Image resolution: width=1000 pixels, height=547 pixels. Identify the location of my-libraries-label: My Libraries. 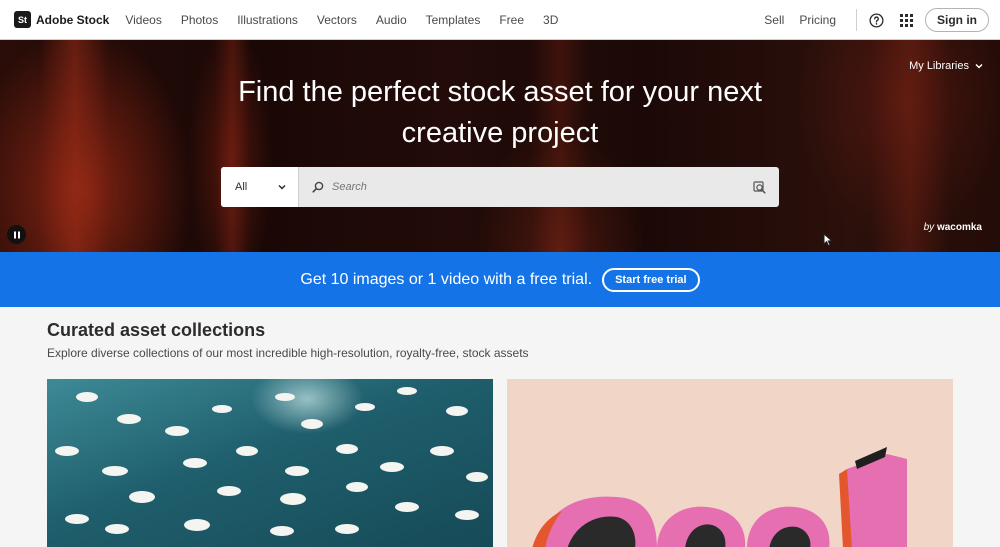
(939, 66).